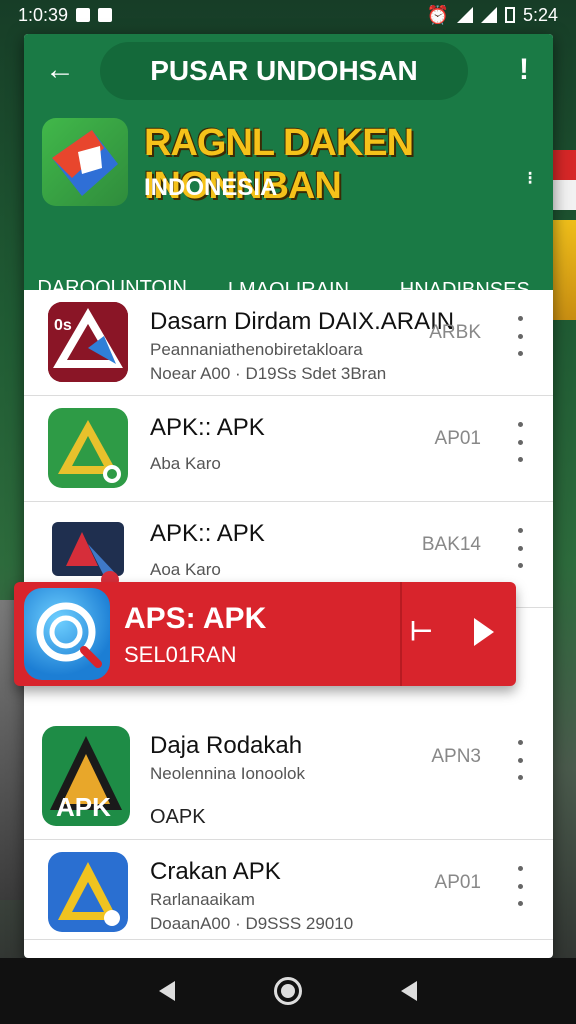 The width and height of the screenshot is (576, 1024). I want to click on system-nav-bar, so click(288, 991).